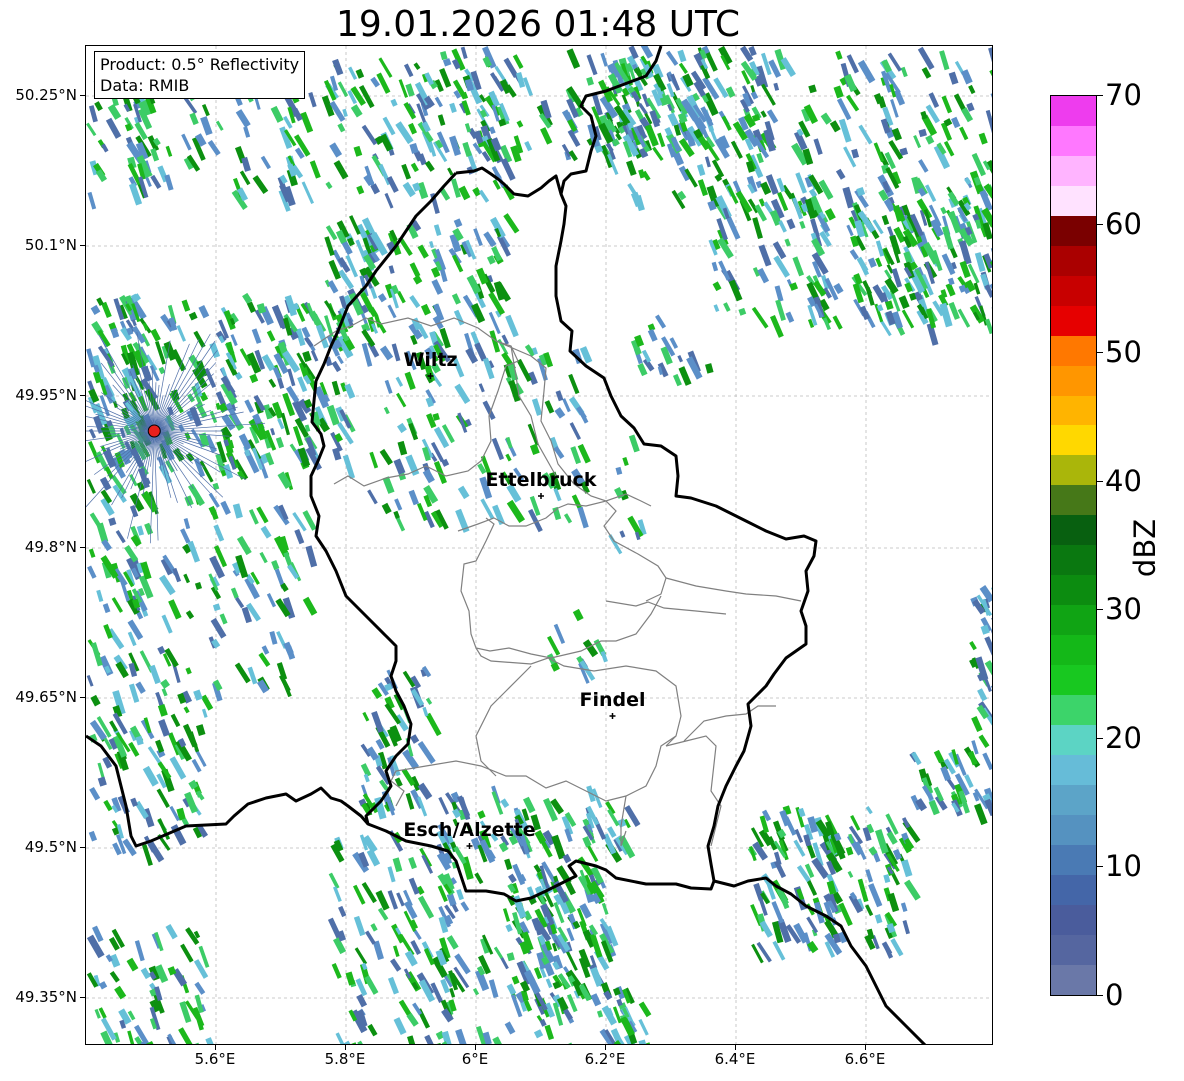 The width and height of the screenshot is (1184, 1081). What do you see at coordinates (605, 1059) in the screenshot?
I see `lon-tick-label: 6.2°E` at bounding box center [605, 1059].